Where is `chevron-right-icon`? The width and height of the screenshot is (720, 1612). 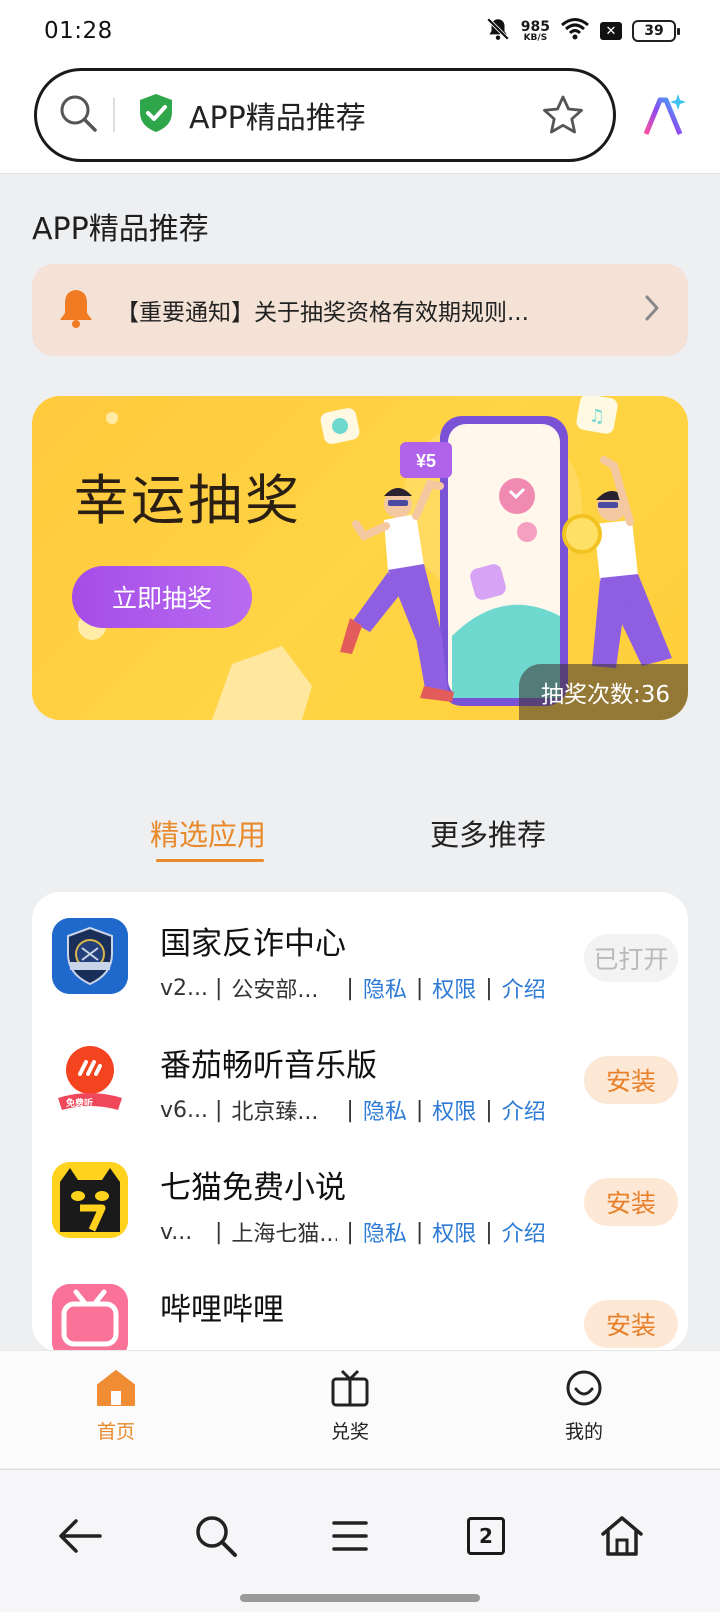 chevron-right-icon is located at coordinates (652, 310).